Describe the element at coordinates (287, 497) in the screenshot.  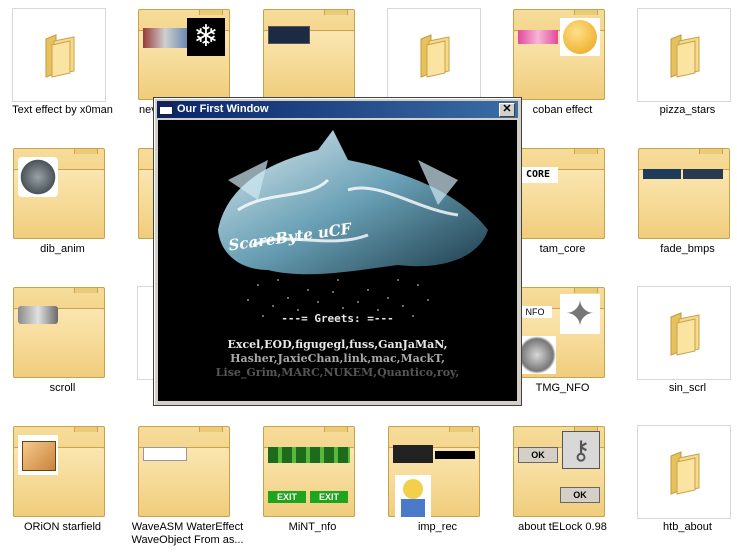
I see `exit-button-image: EXIT` at that location.